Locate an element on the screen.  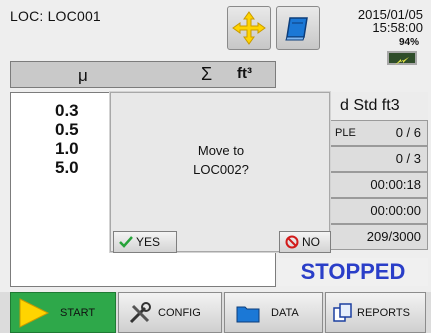
config-button: CONFIG is located at coordinates (170, 312).